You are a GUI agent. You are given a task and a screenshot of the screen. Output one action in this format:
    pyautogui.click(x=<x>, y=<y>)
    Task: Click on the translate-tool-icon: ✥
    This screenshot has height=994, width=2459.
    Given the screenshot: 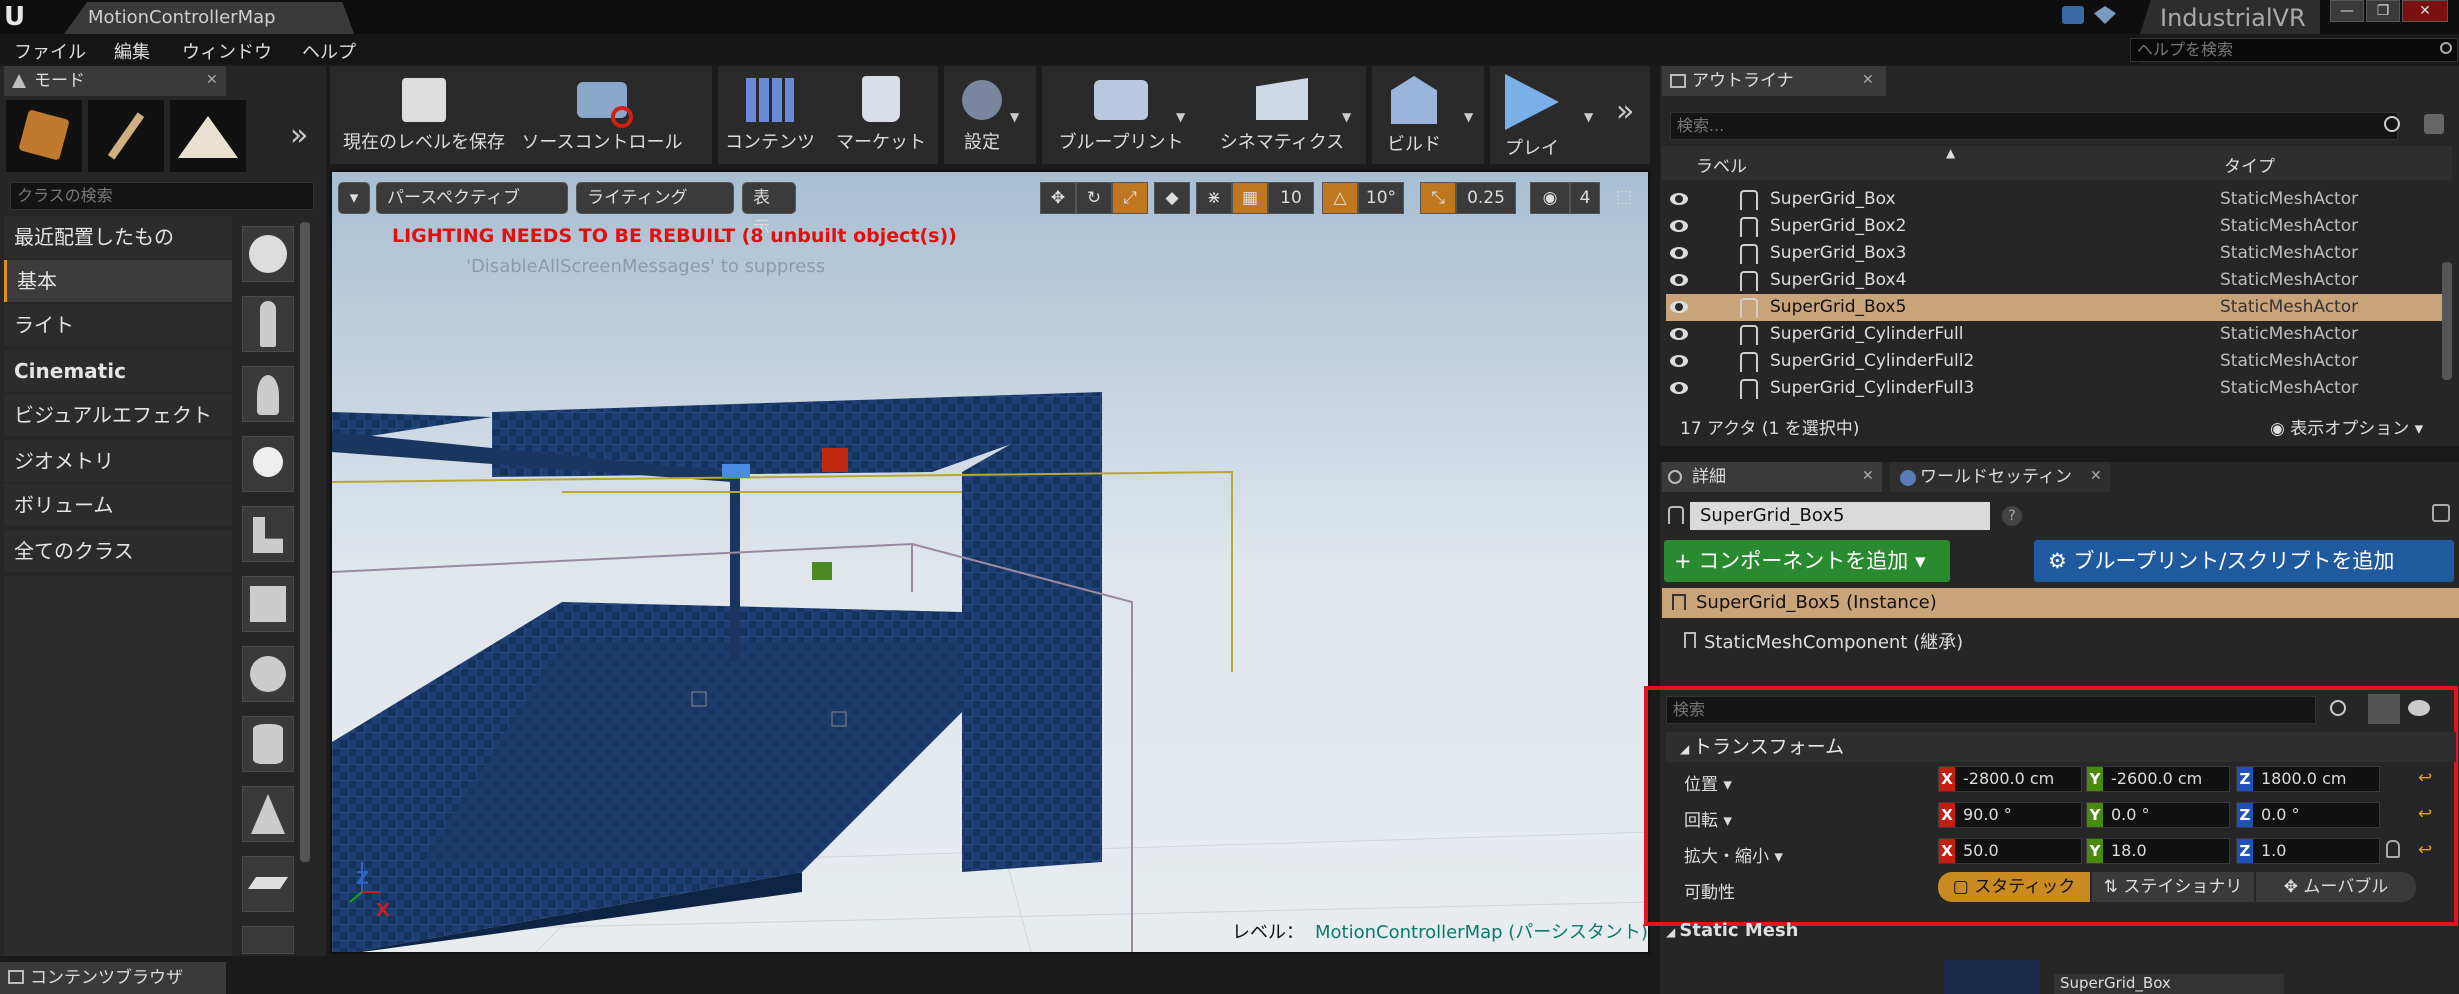 What is the action you would take?
    pyautogui.click(x=1058, y=198)
    